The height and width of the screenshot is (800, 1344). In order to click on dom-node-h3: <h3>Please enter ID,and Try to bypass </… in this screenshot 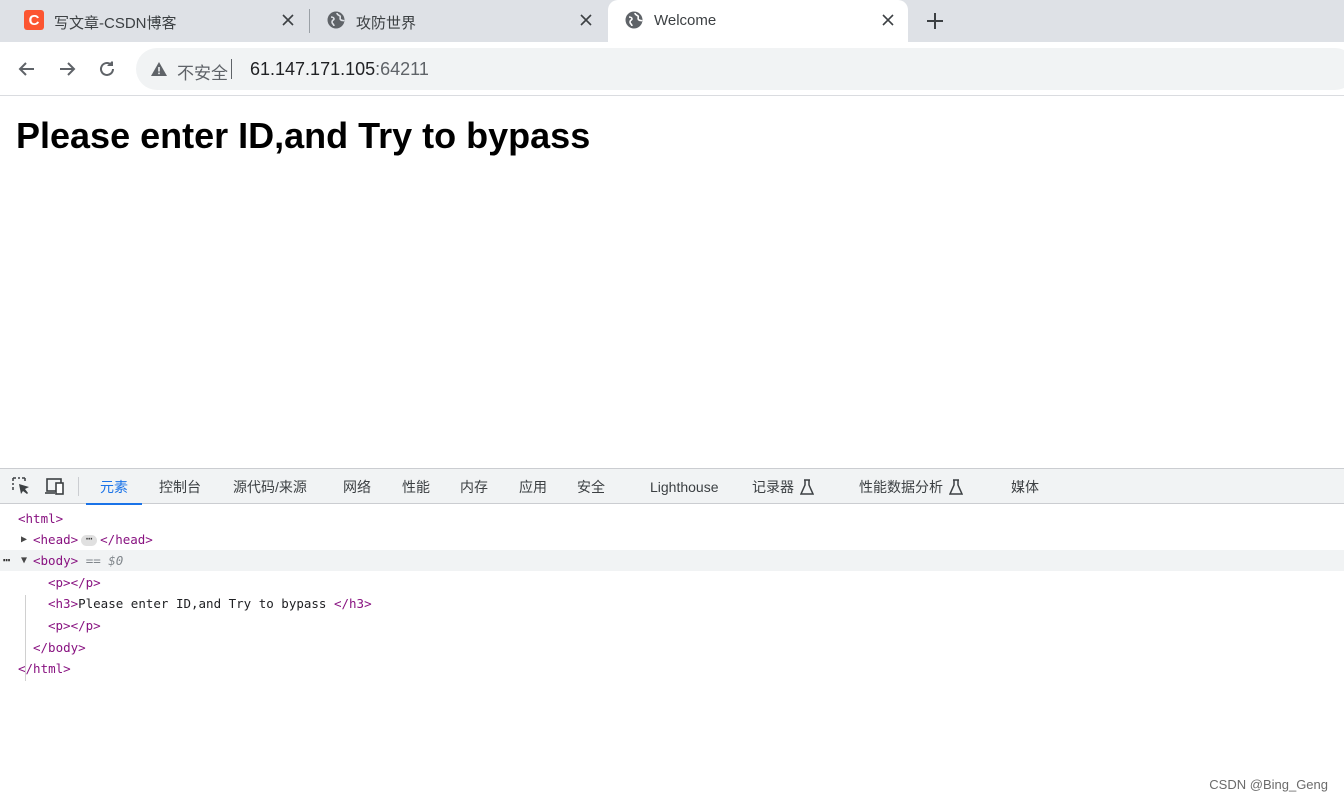, I will do `click(672, 603)`.